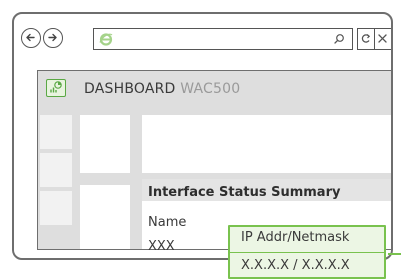  I want to click on refresh-icon, so click(366, 38).